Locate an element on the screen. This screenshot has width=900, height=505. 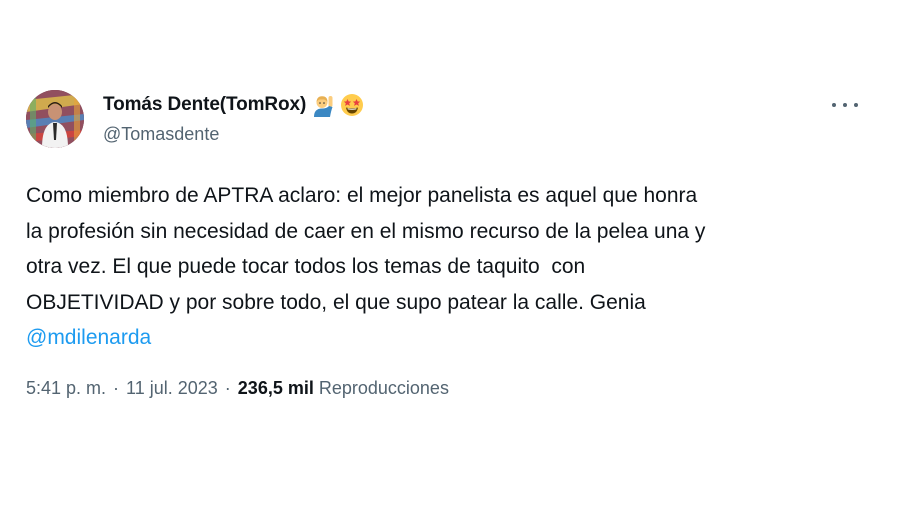
author-handle: @Tomasdente is located at coordinates (161, 134).